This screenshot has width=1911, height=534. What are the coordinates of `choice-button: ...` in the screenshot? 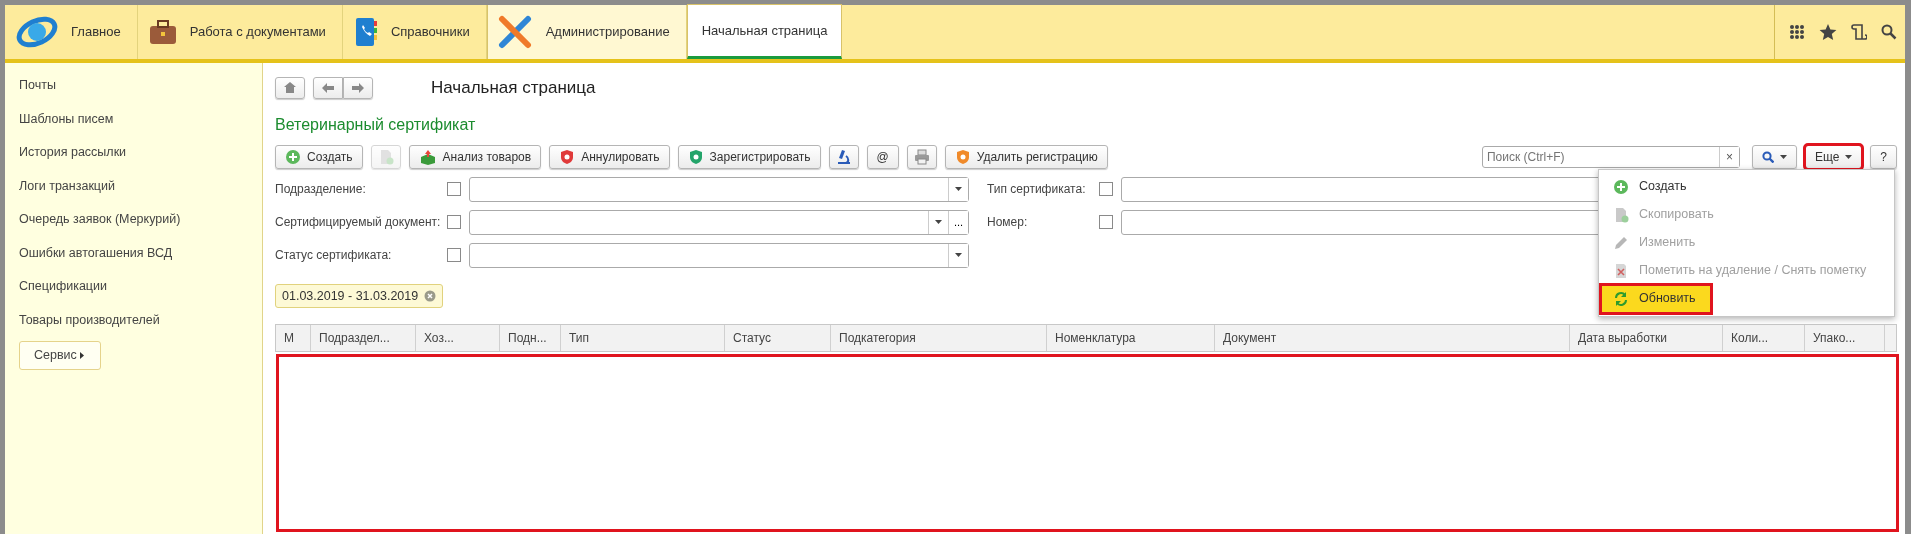 It's located at (958, 222).